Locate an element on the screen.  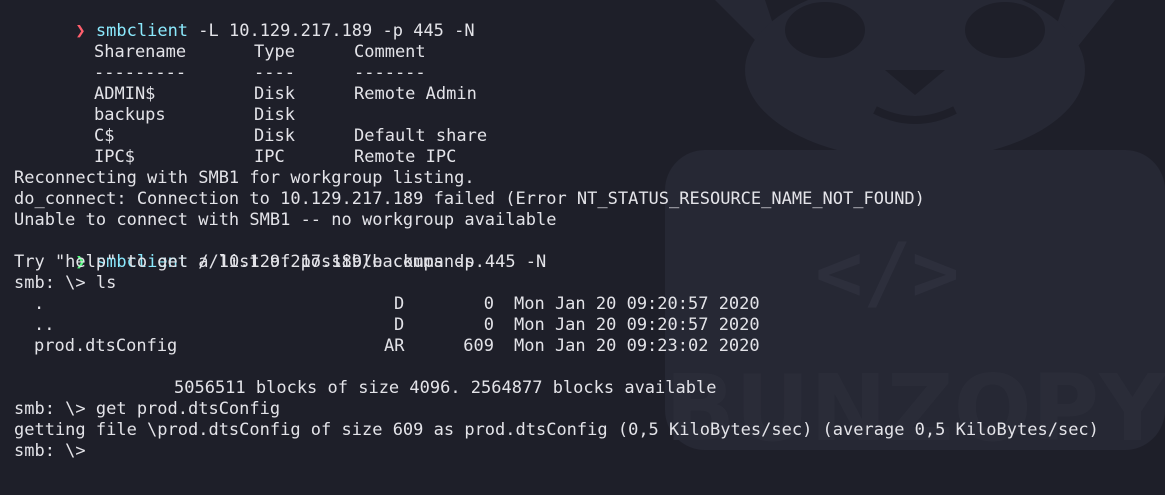
share-name: ADMIN$ is located at coordinates (125, 94).